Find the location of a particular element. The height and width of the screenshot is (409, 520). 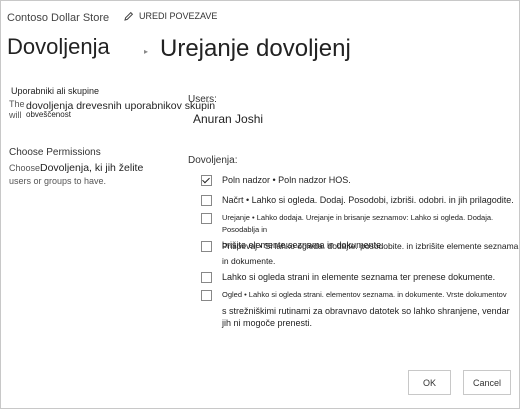

edit-links: UREDI POVEZAVE is located at coordinates (170, 16).